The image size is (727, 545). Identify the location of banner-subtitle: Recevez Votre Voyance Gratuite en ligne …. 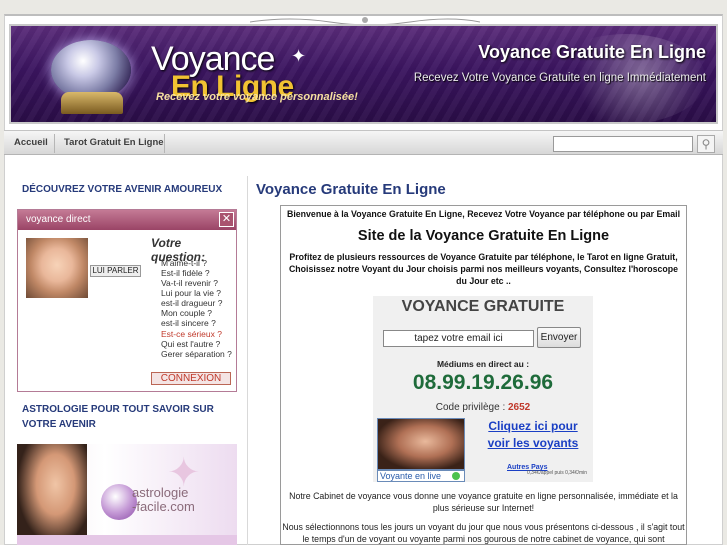
(559, 78).